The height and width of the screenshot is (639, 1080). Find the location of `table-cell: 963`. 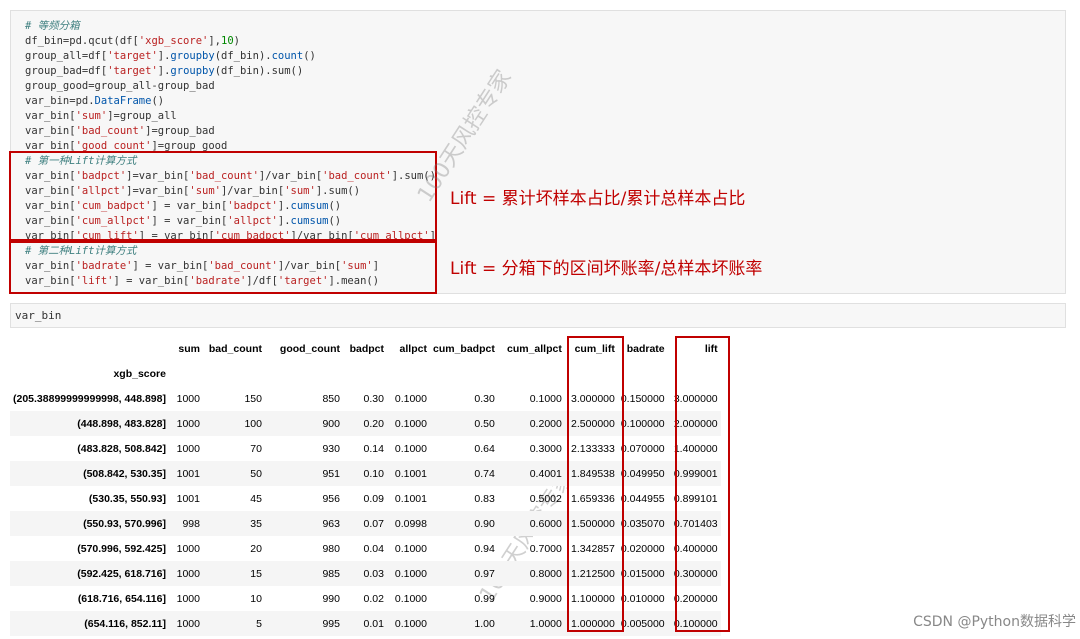

table-cell: 963 is located at coordinates (331, 523).